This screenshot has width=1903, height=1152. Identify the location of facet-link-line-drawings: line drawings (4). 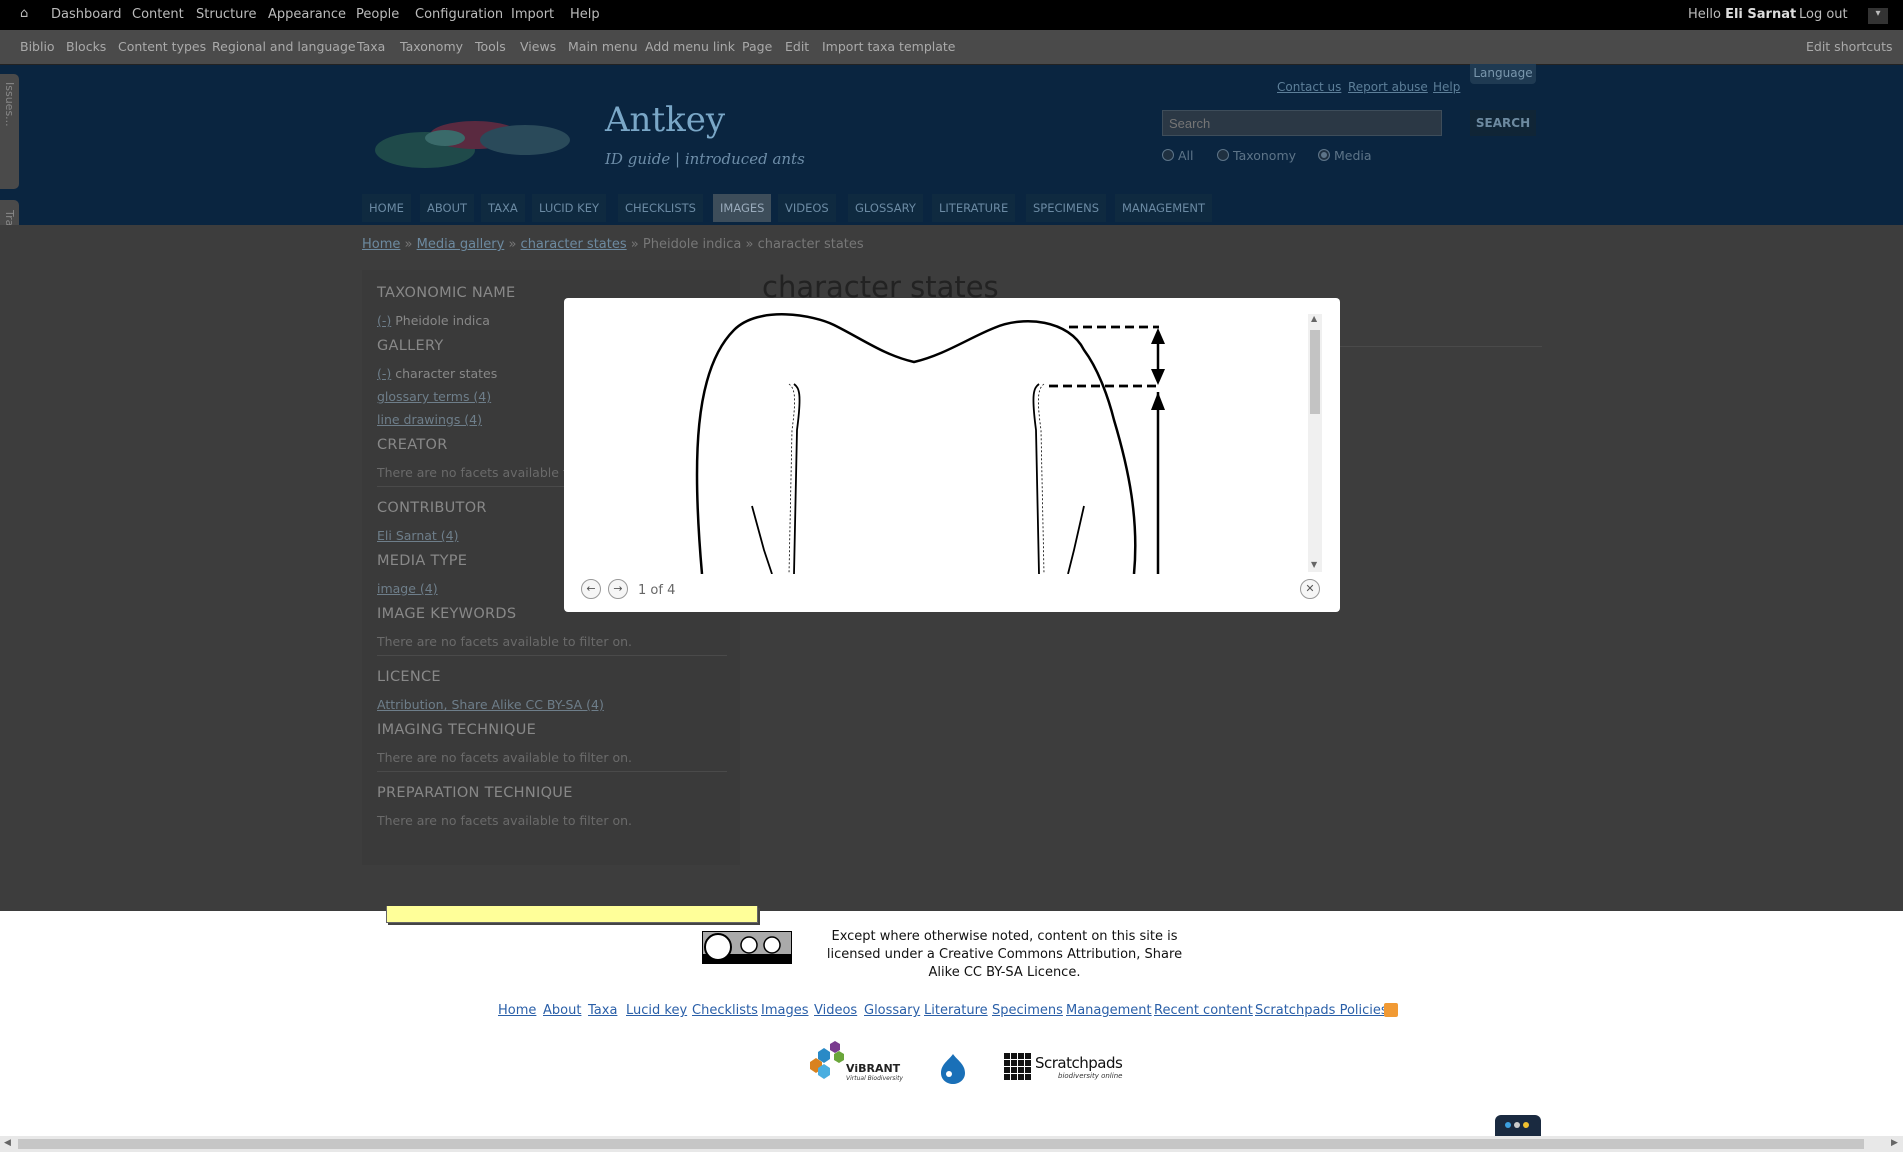
(429, 419).